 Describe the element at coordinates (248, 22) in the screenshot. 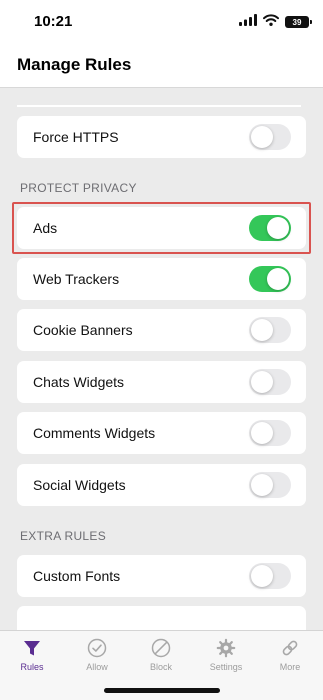

I see `cellular-signal-icon` at that location.